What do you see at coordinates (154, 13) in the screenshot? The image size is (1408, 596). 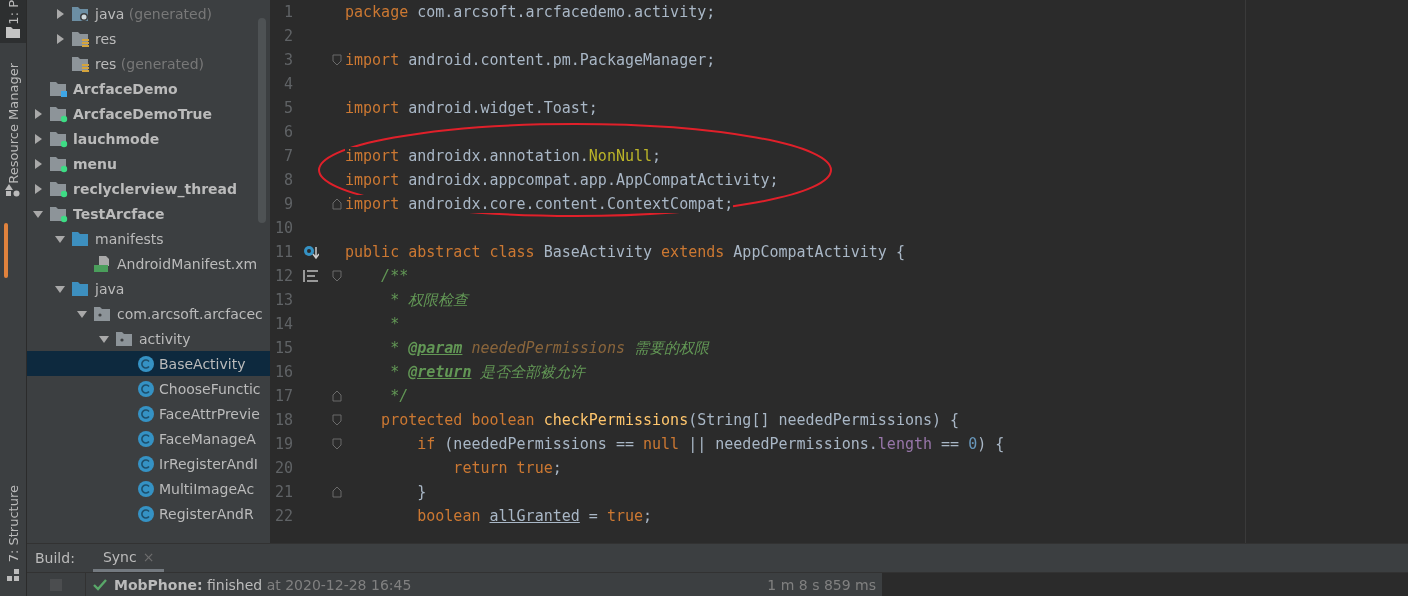 I see `tree-item: java (generated)` at bounding box center [154, 13].